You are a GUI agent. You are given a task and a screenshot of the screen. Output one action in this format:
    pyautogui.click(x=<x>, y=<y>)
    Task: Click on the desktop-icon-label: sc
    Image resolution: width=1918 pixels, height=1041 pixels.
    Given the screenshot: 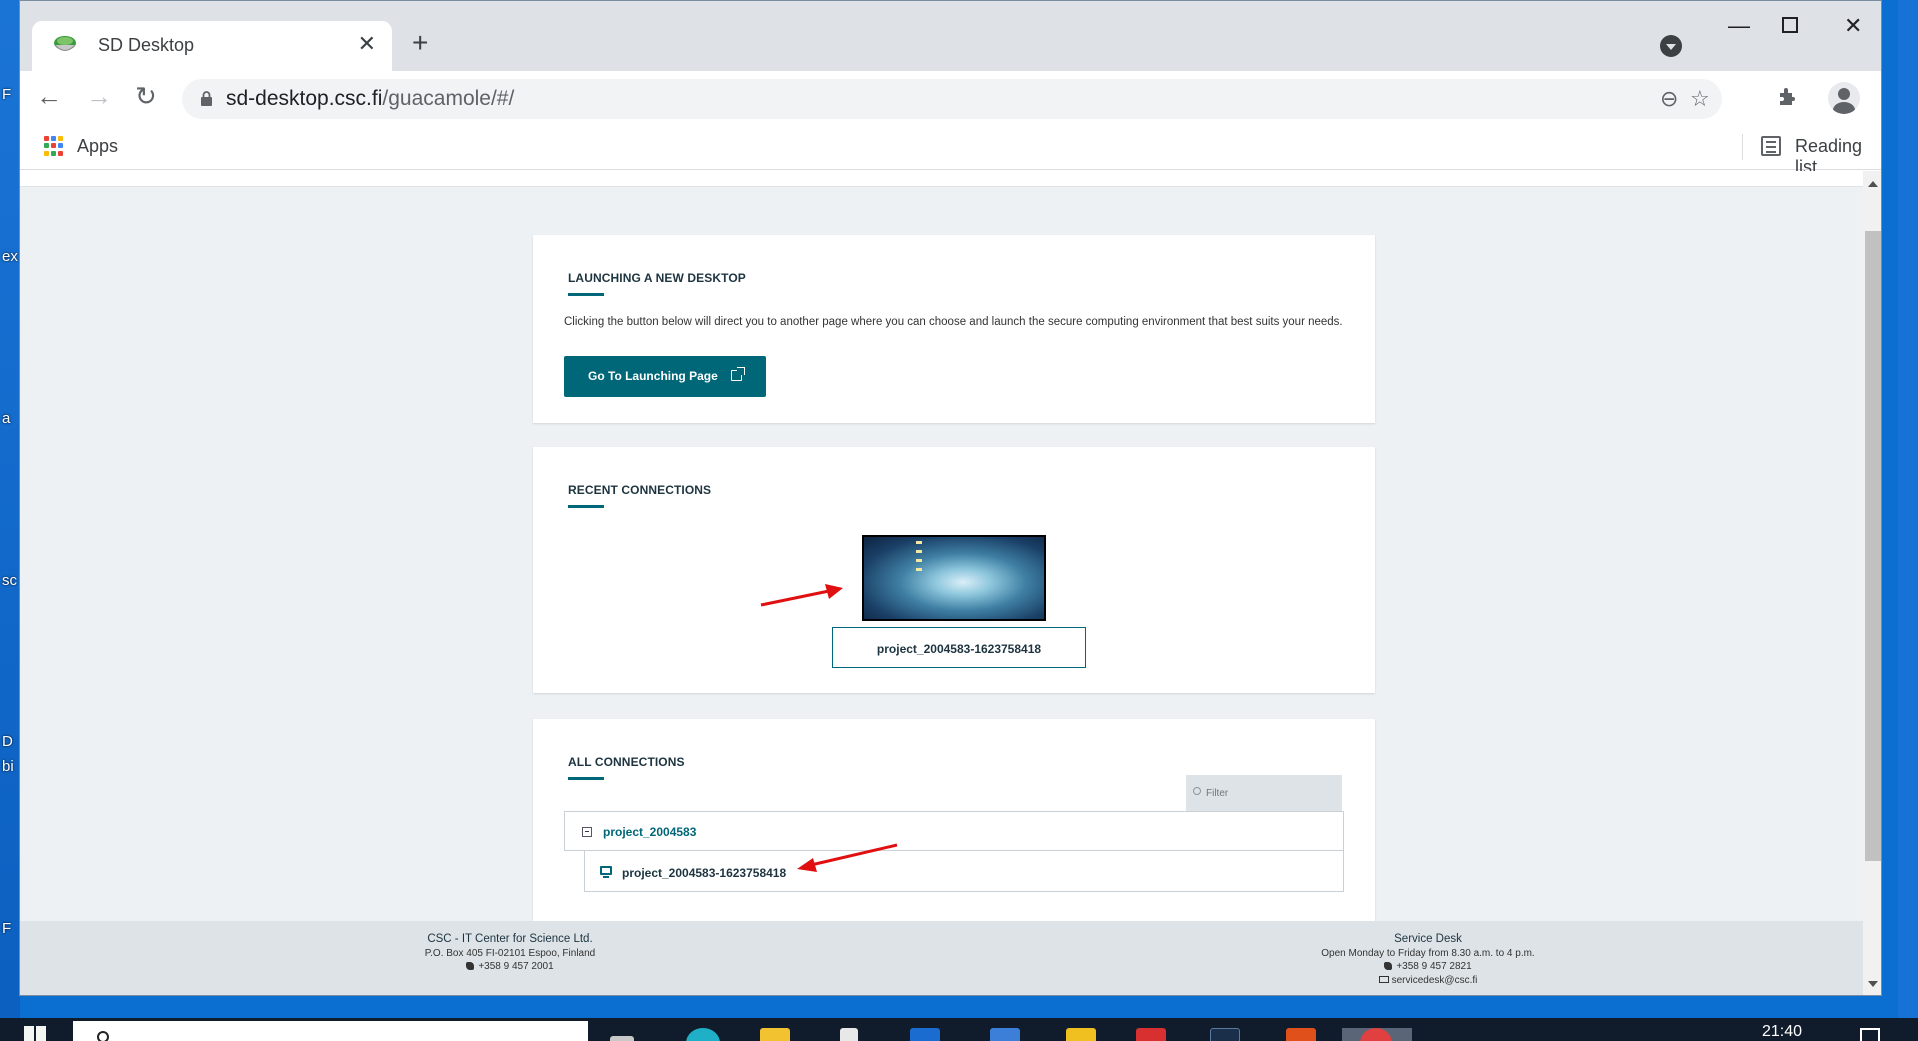 What is the action you would take?
    pyautogui.click(x=9, y=580)
    